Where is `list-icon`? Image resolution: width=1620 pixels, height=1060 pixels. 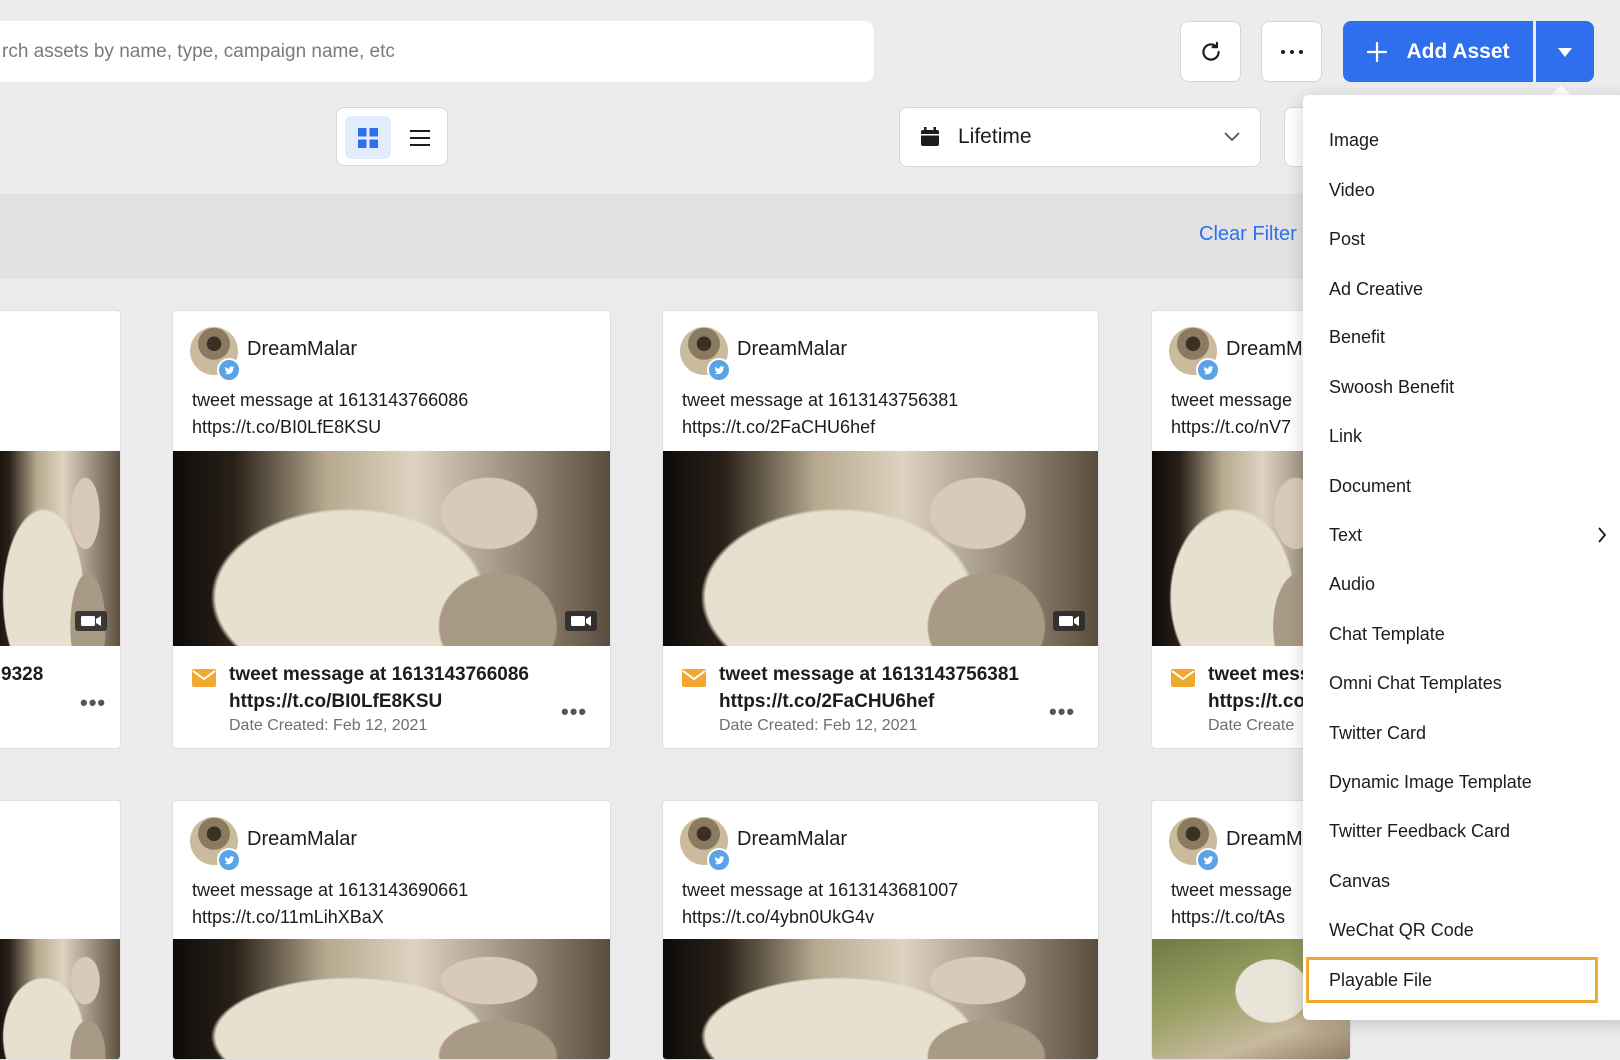 list-icon is located at coordinates (420, 137).